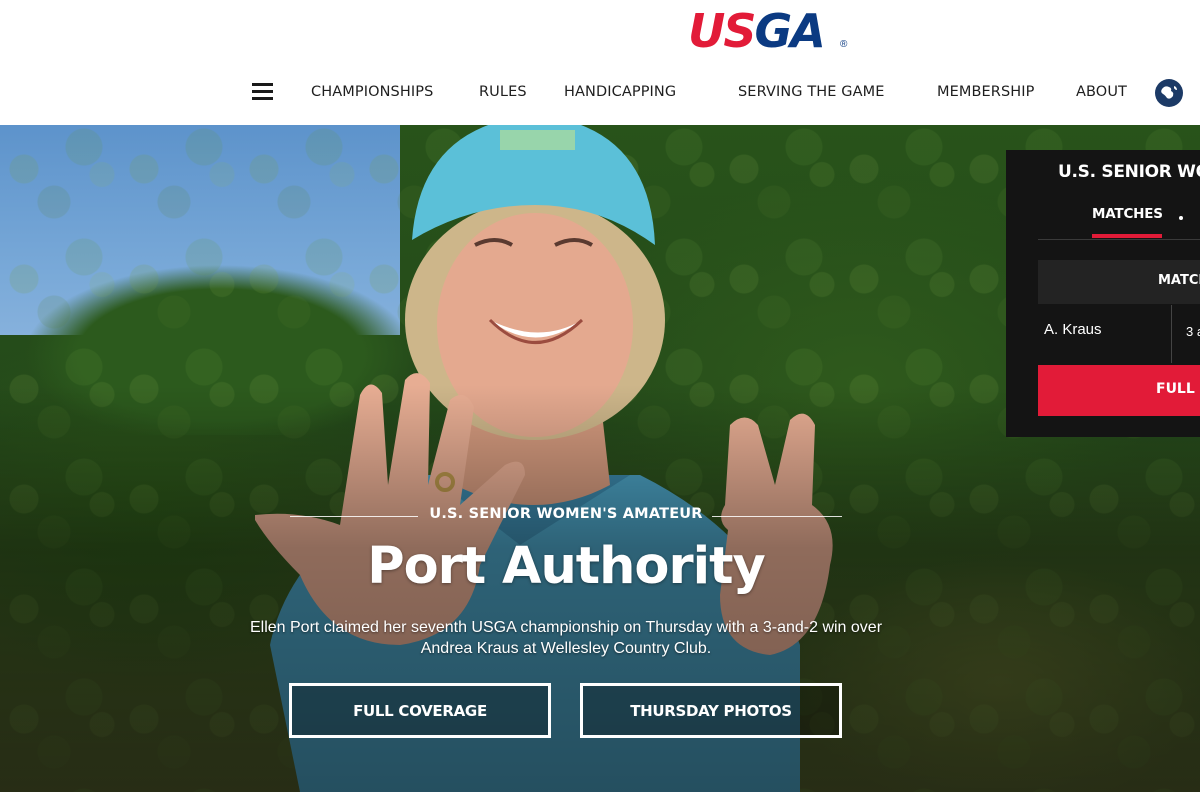 The image size is (1200, 792). I want to click on match-score: 3 a, so click(1193, 331).